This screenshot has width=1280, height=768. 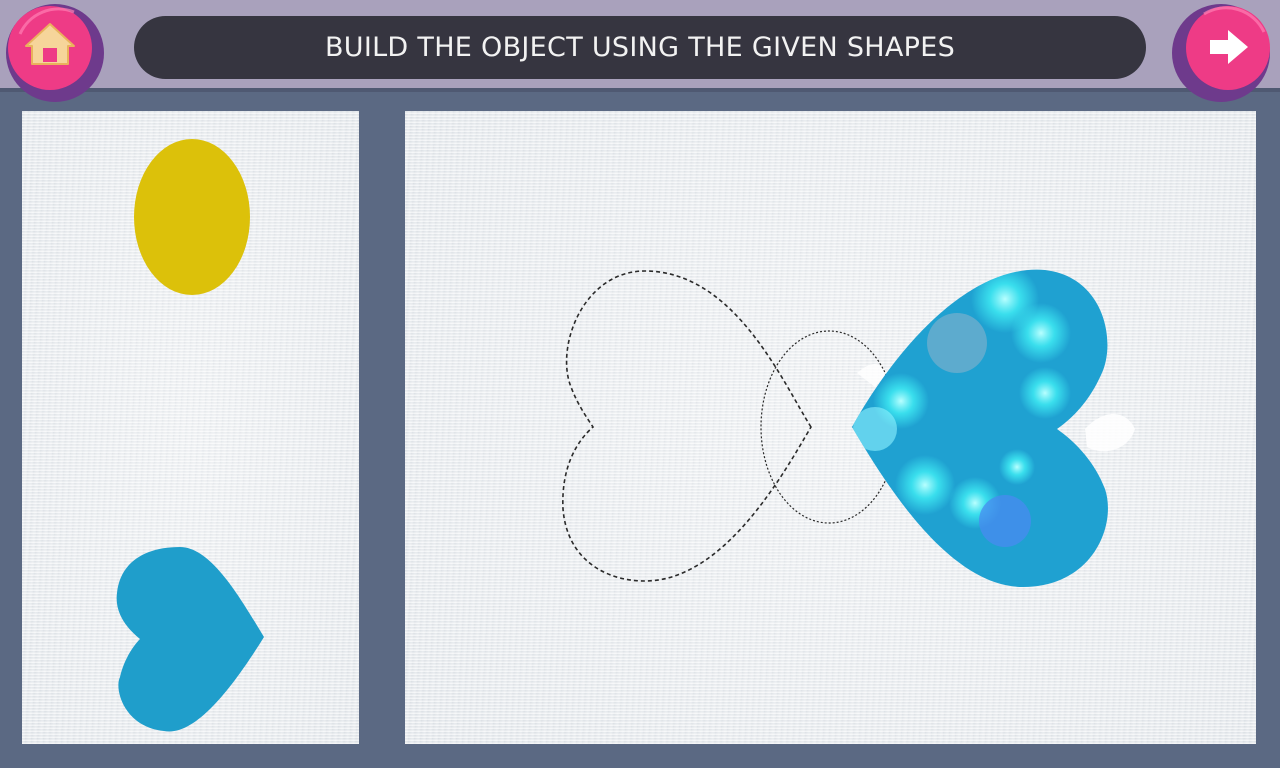 What do you see at coordinates (687, 426) in the screenshot?
I see `heart-outline-target` at bounding box center [687, 426].